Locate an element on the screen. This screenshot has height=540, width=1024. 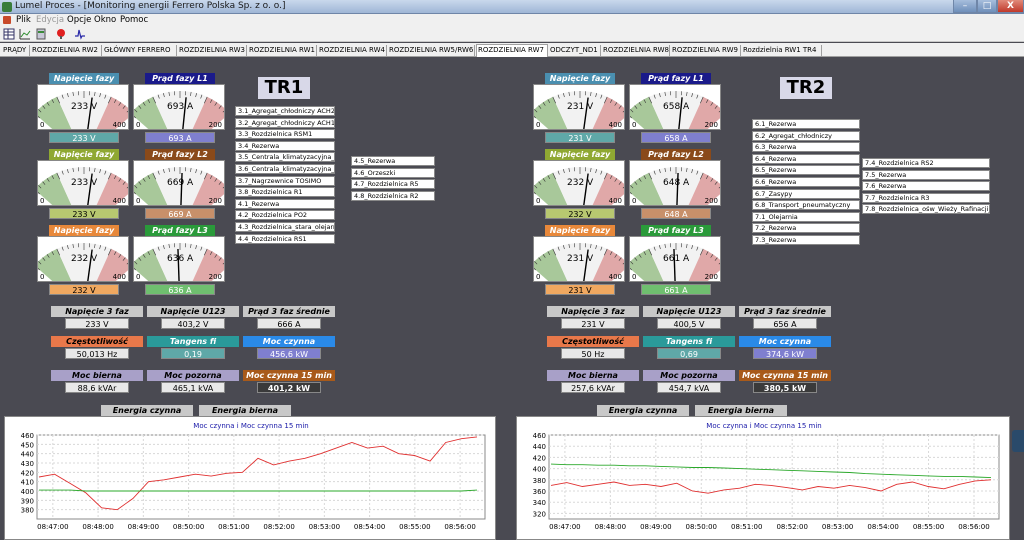
tab-2: GŁÓWNY FERRERO is located at coordinates (140, 50).